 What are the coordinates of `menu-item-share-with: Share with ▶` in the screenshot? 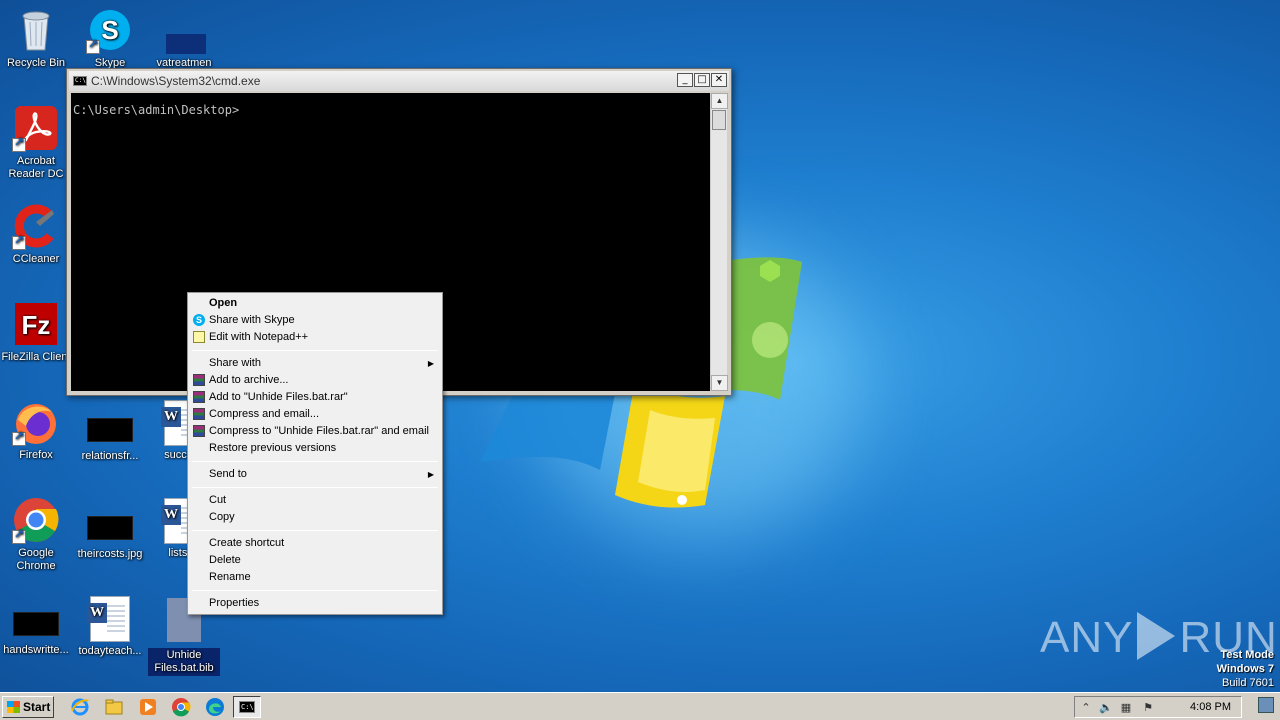 It's located at (315, 363).